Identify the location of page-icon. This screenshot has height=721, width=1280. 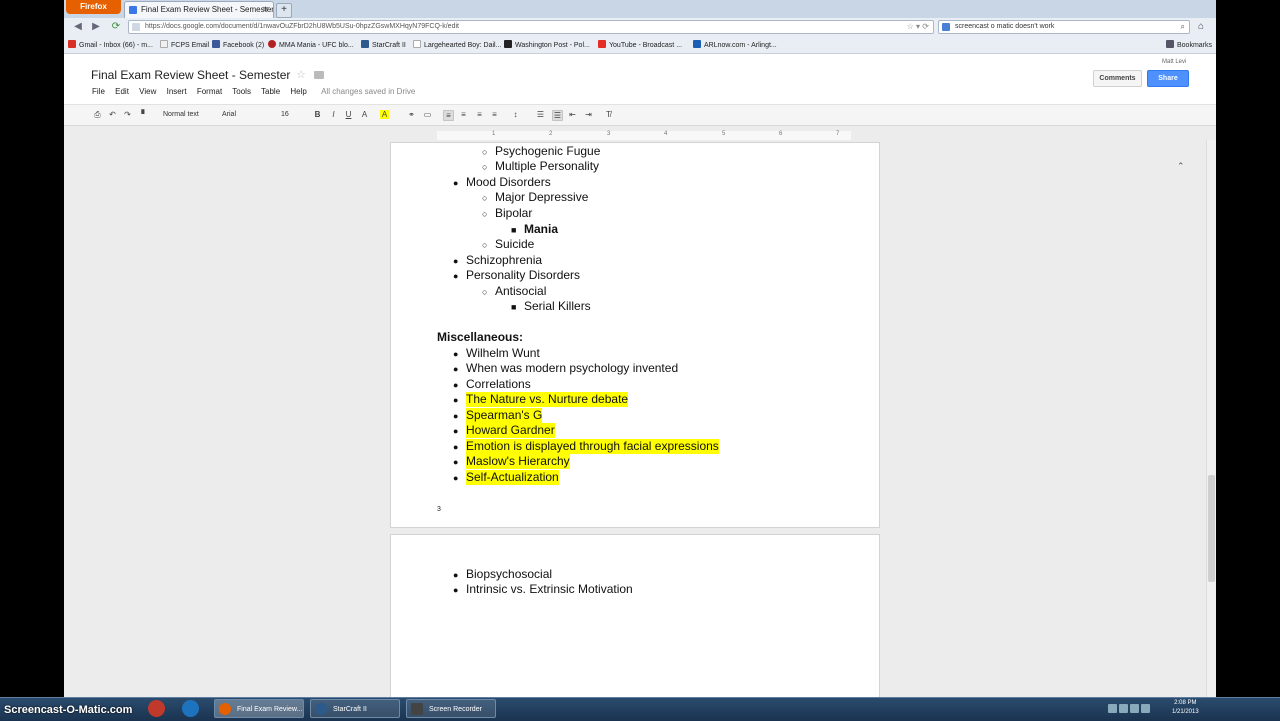
(417, 44).